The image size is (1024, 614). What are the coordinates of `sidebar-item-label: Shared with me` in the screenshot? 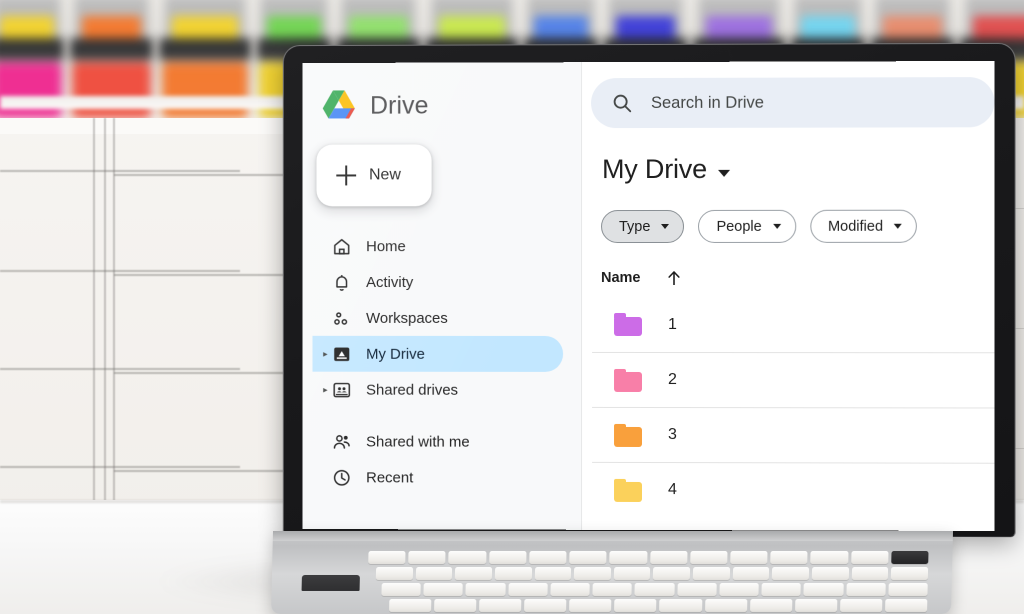 It's located at (418, 442).